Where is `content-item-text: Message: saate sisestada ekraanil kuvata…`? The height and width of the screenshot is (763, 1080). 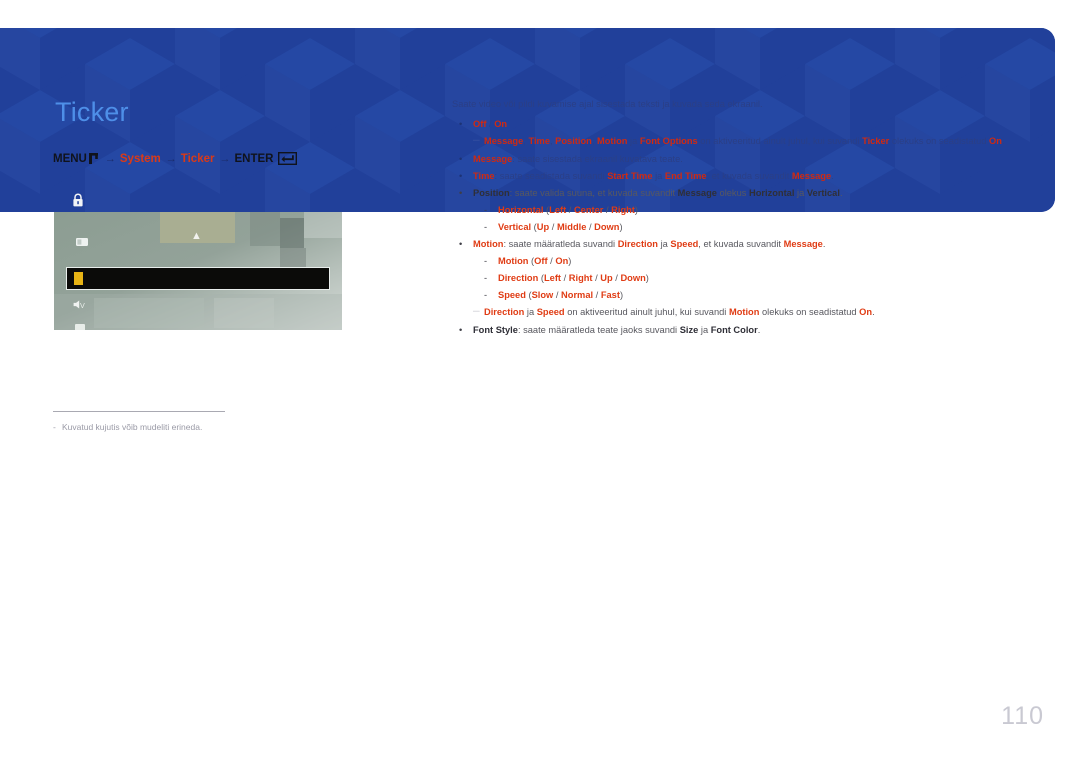 content-item-text: Message: saate sisestada ekraanil kuvata… is located at coordinates (762, 160).